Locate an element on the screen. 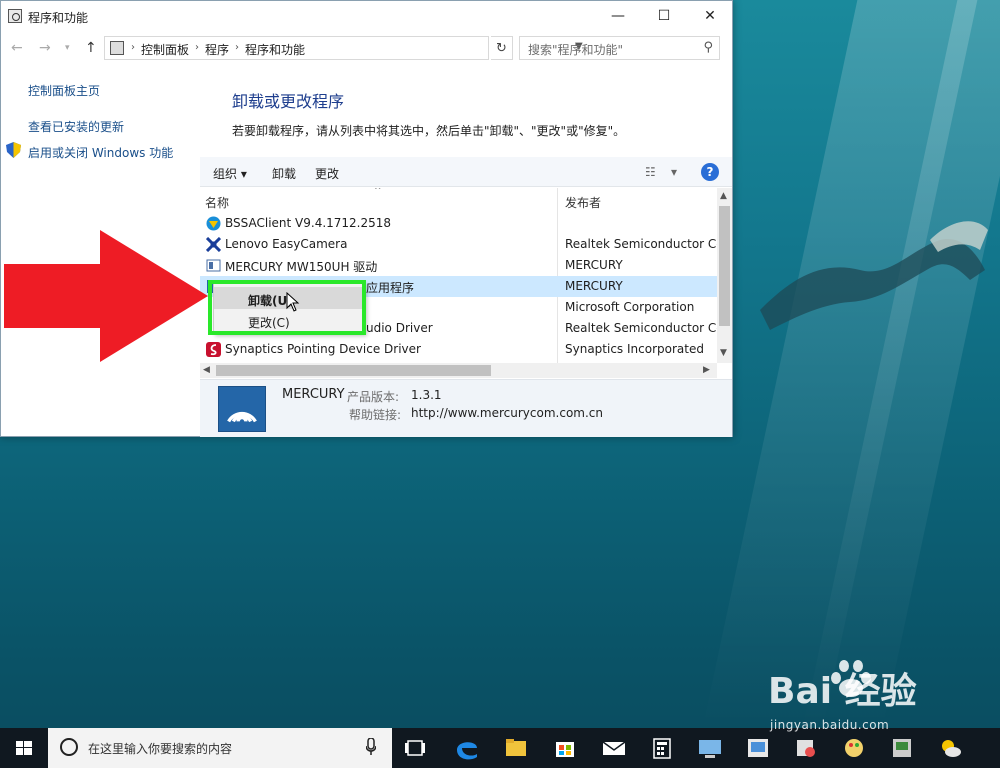  column-header-publisher: 发布者 is located at coordinates (583, 200).